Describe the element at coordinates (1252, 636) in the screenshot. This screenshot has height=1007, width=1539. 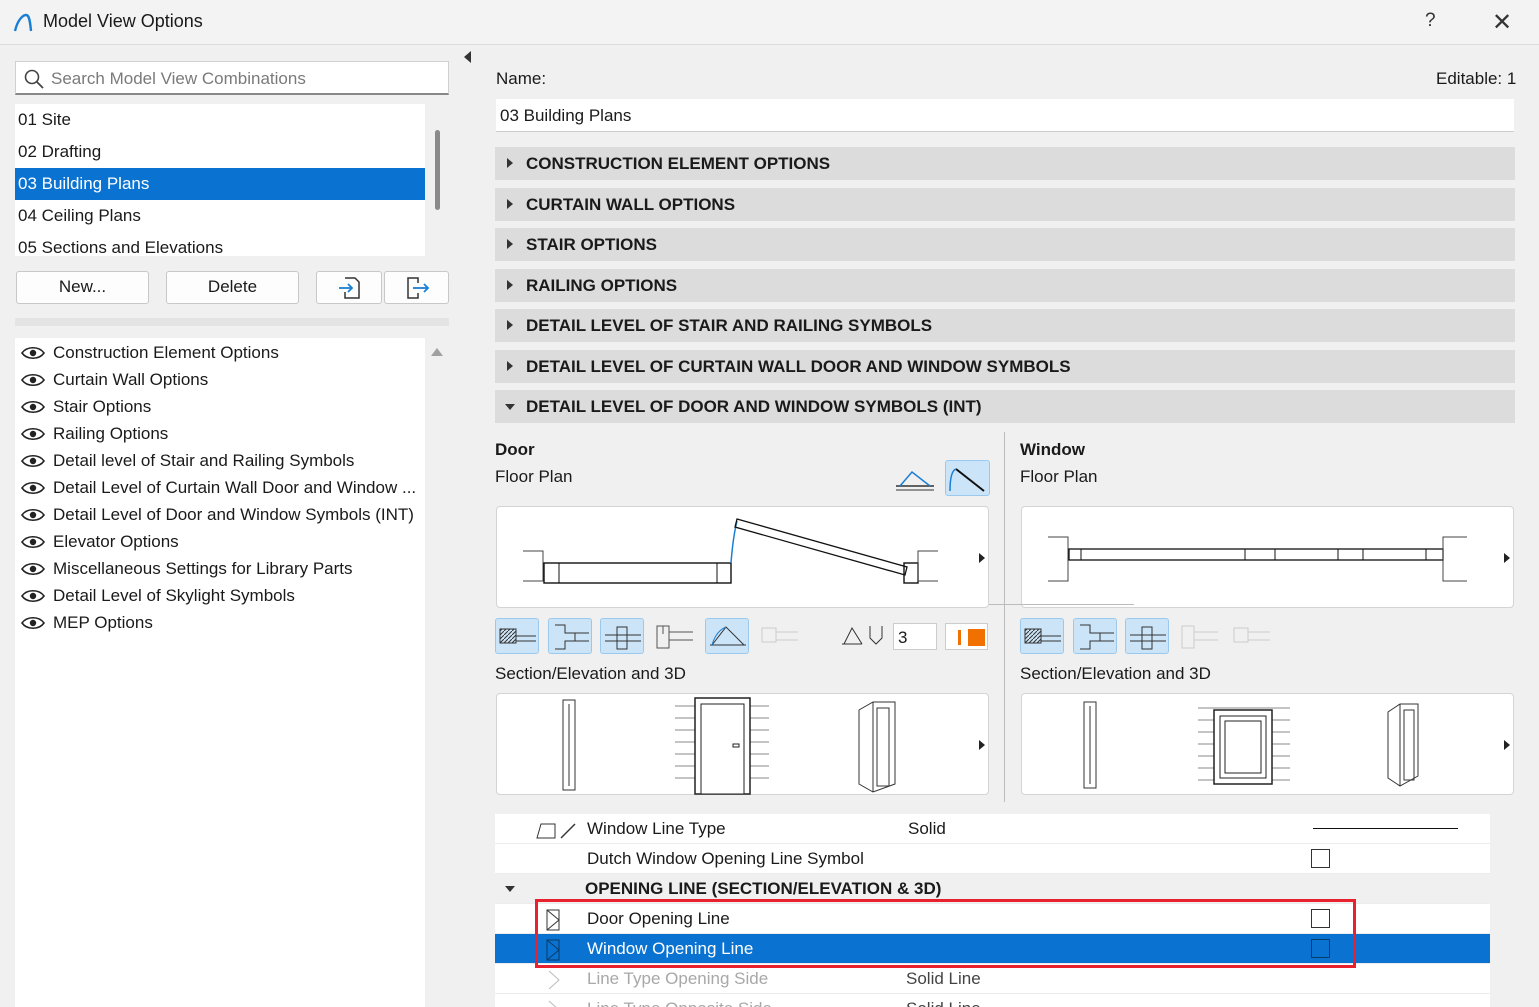
I see `window-disabled-toggle` at that location.